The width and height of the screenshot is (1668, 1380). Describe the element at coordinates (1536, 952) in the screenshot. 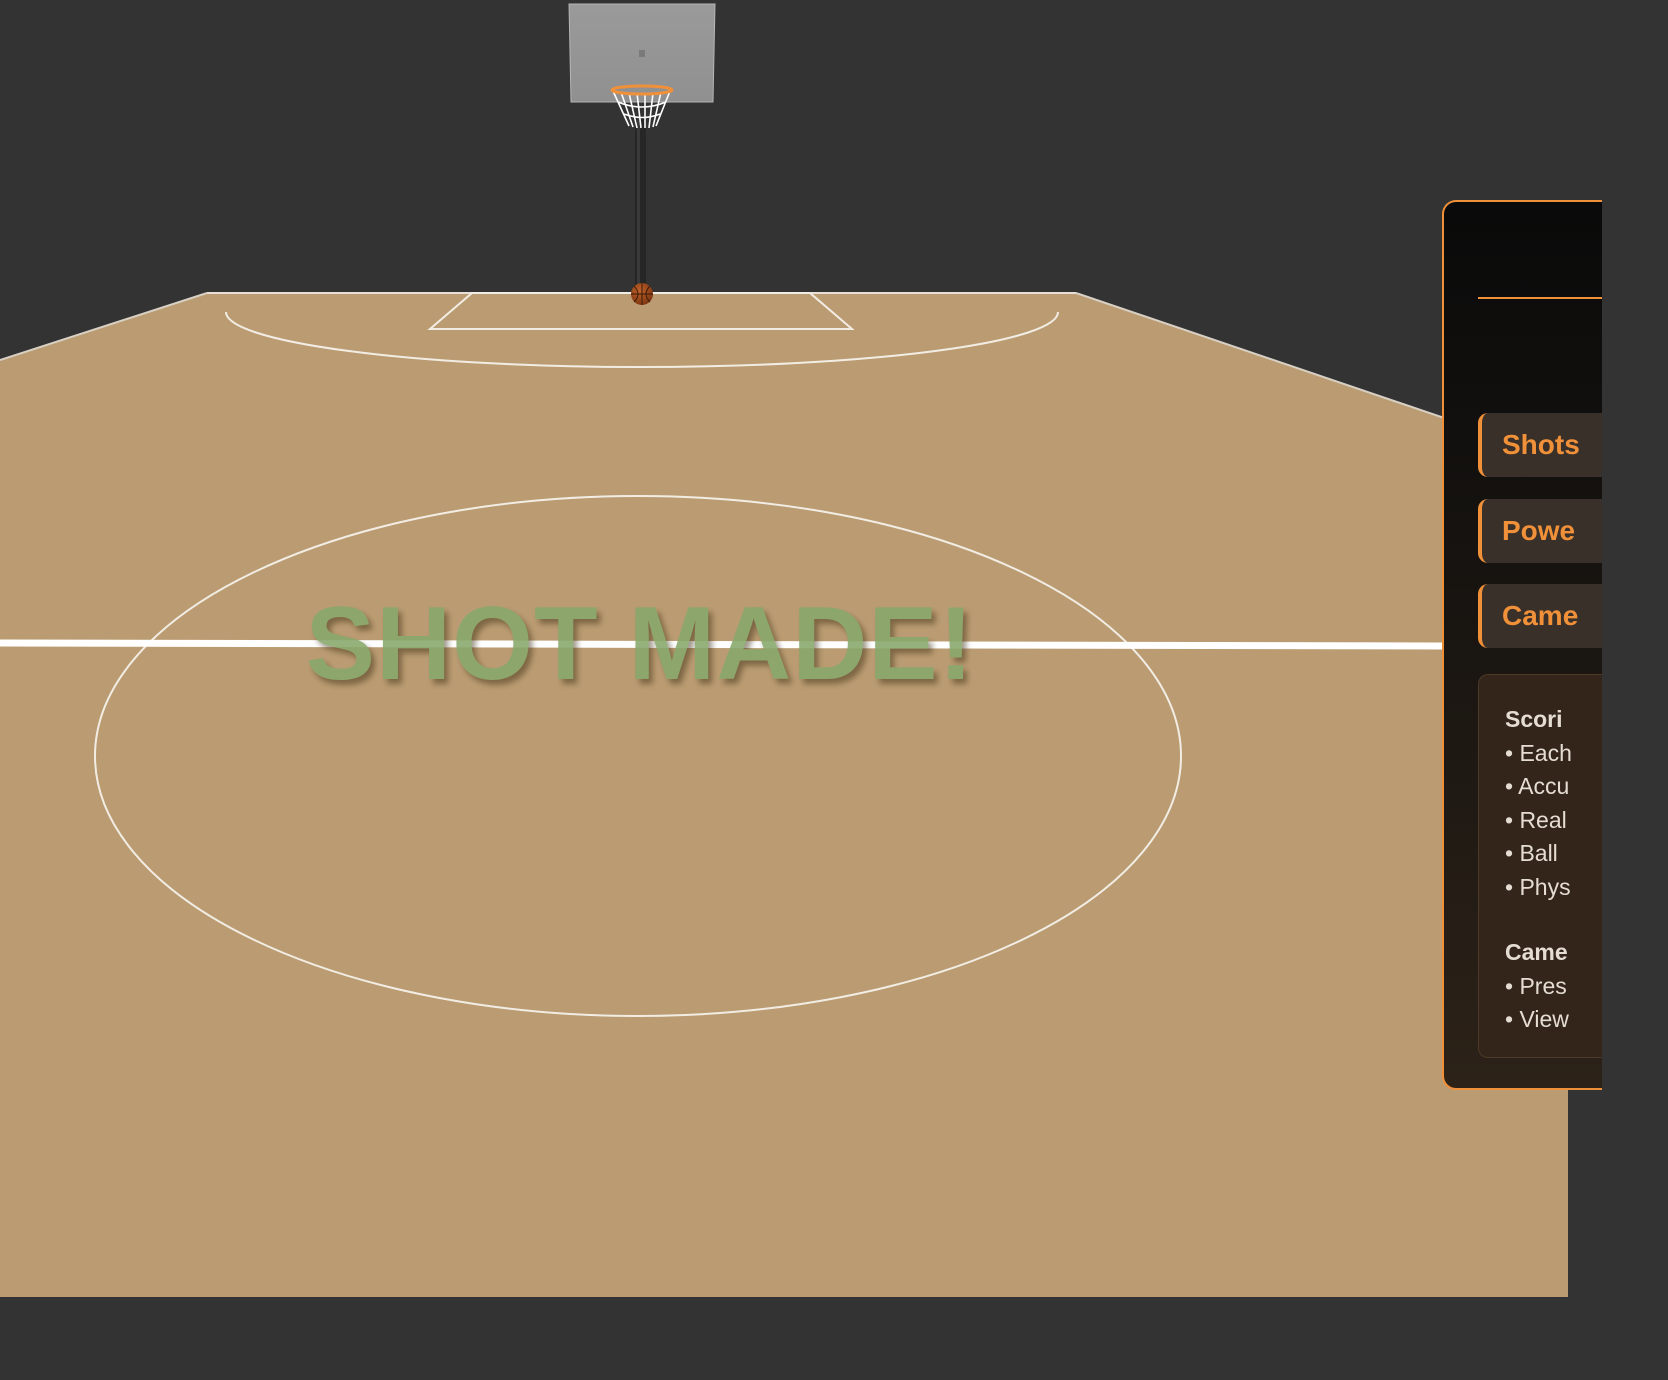

I see `camera-heading: Came` at that location.